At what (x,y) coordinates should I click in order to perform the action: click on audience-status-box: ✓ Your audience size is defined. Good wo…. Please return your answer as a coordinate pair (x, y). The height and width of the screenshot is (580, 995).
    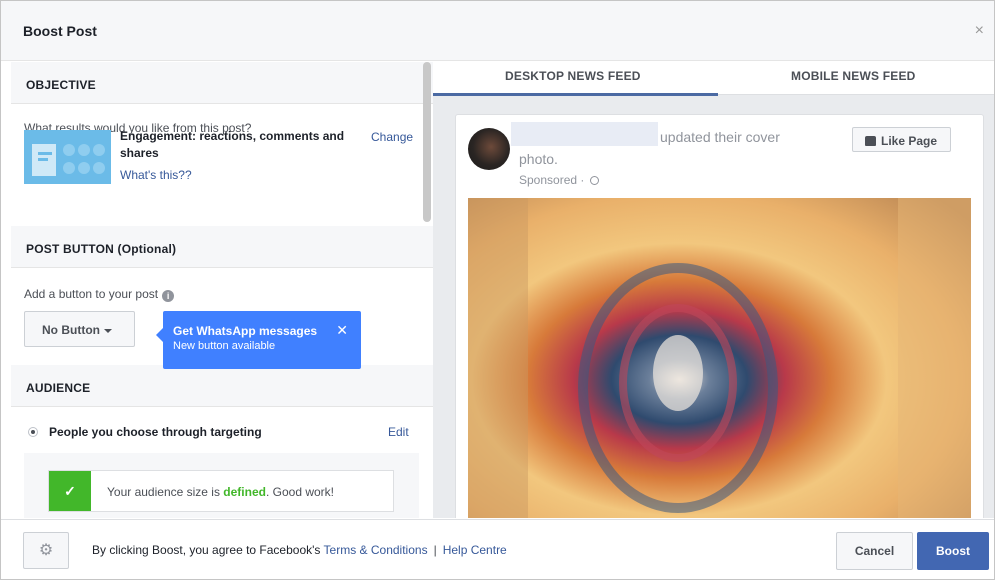
    Looking at the image, I should click on (221, 485).